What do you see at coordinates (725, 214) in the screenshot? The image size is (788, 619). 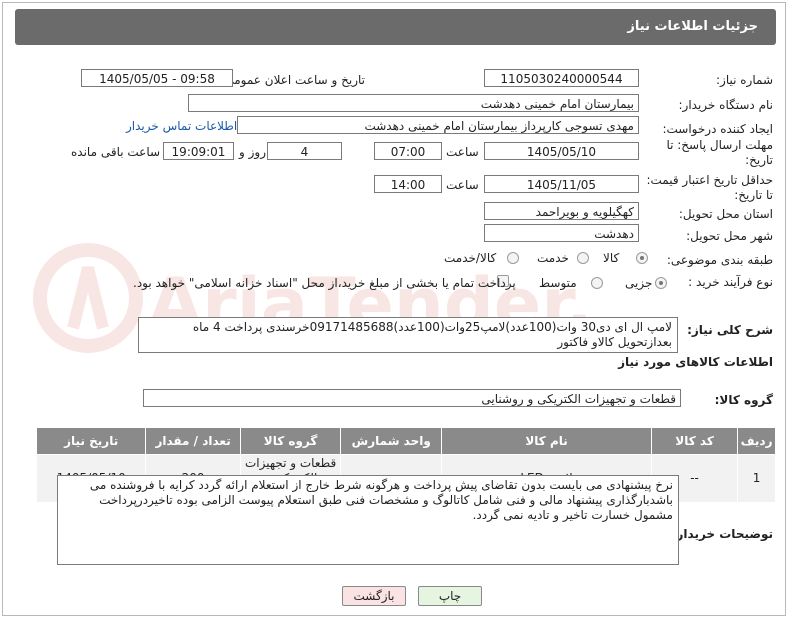 I see `province-label: استان محل تحویل:` at bounding box center [725, 214].